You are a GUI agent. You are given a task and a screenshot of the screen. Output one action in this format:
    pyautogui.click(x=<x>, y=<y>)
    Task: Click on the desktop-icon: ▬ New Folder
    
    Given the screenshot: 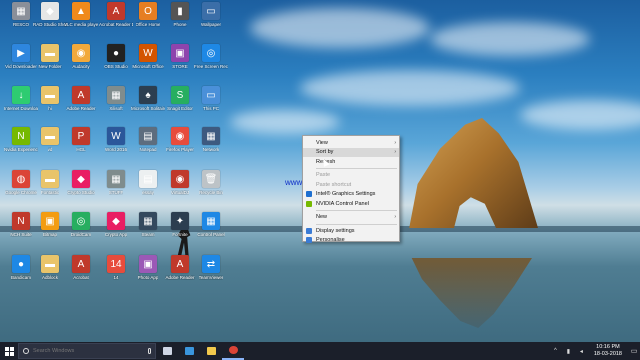 What is the action you would take?
    pyautogui.click(x=50, y=56)
    